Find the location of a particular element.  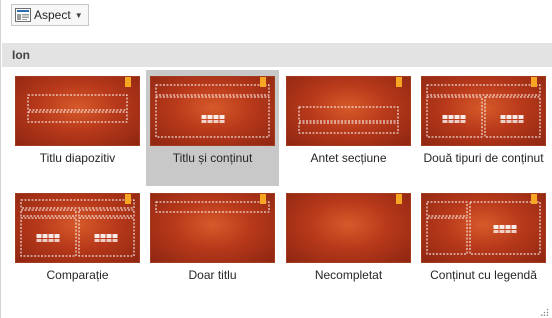

layout-label: Necompletat is located at coordinates (348, 275).